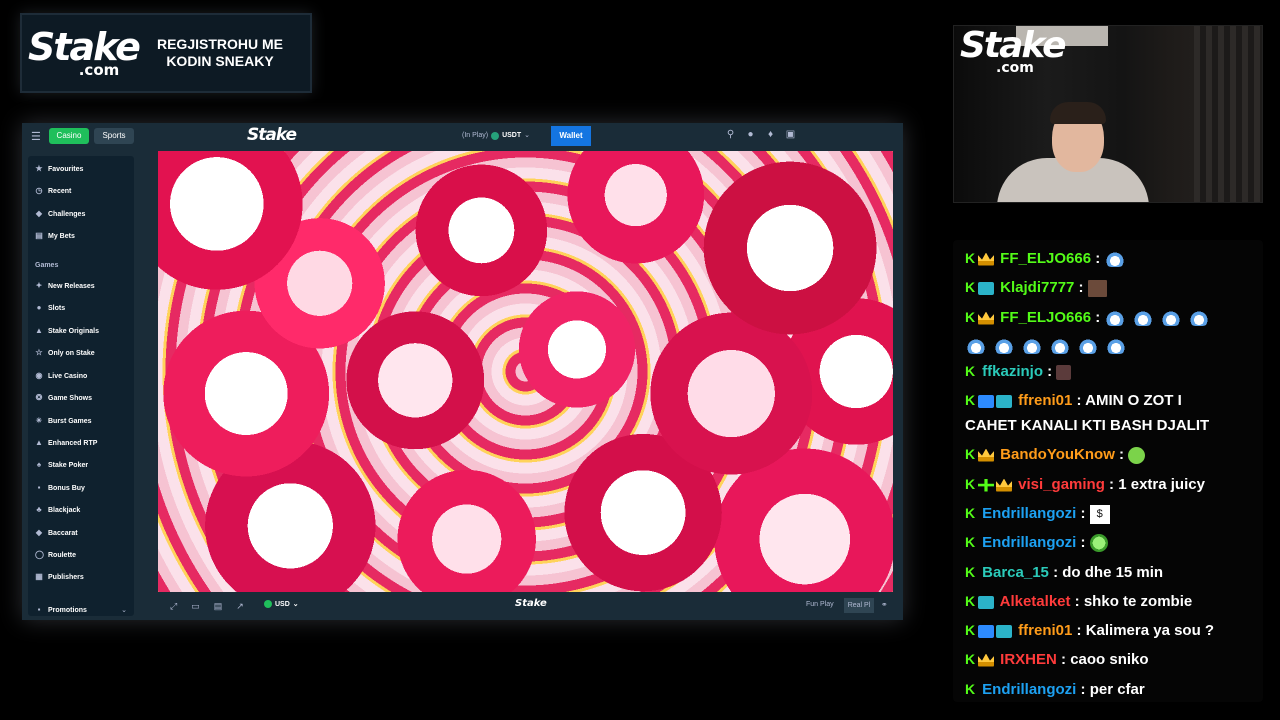  I want to click on sidebar-item-game-shows: ❂ Game Shows, so click(63, 398).